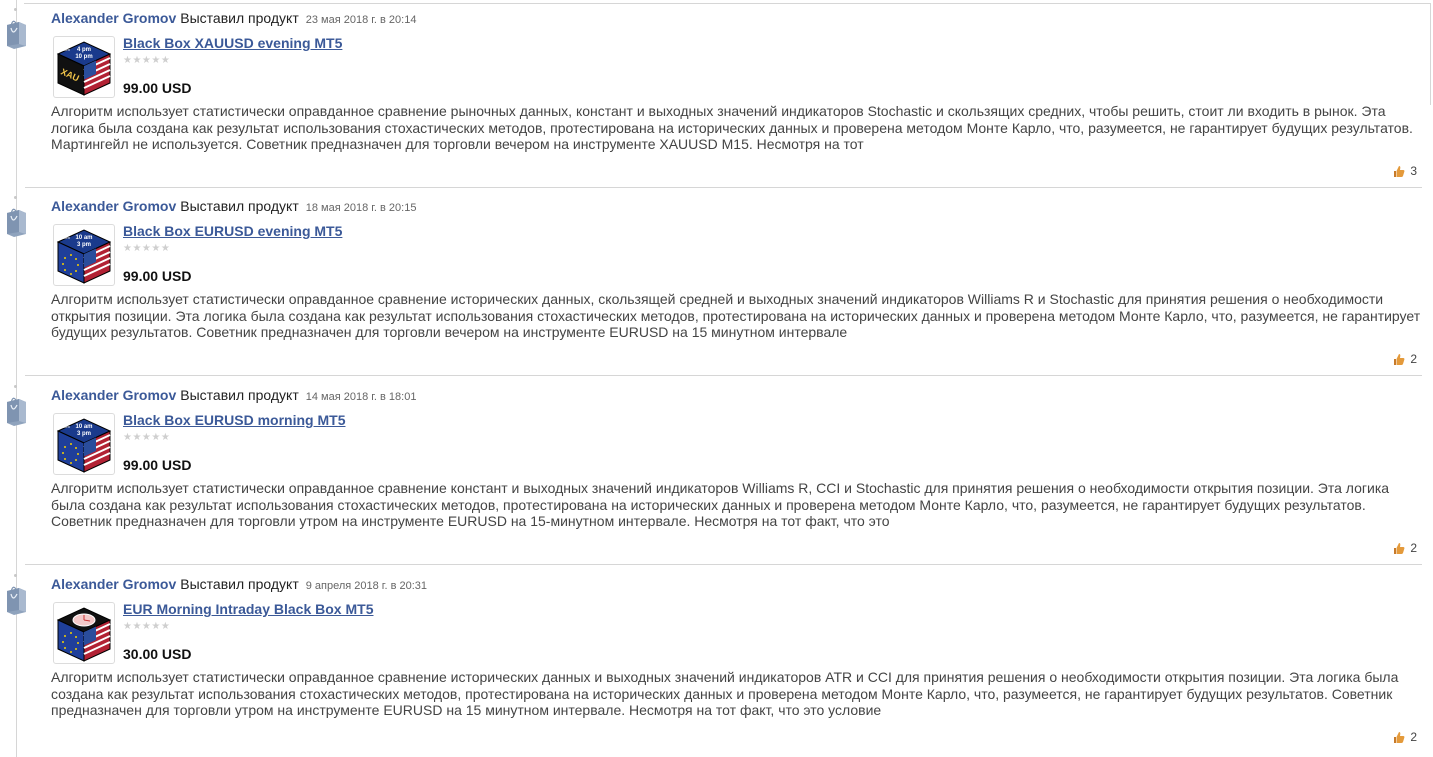 The width and height of the screenshot is (1433, 757). What do you see at coordinates (157, 654) in the screenshot?
I see `product-price: 30.00 USD` at bounding box center [157, 654].